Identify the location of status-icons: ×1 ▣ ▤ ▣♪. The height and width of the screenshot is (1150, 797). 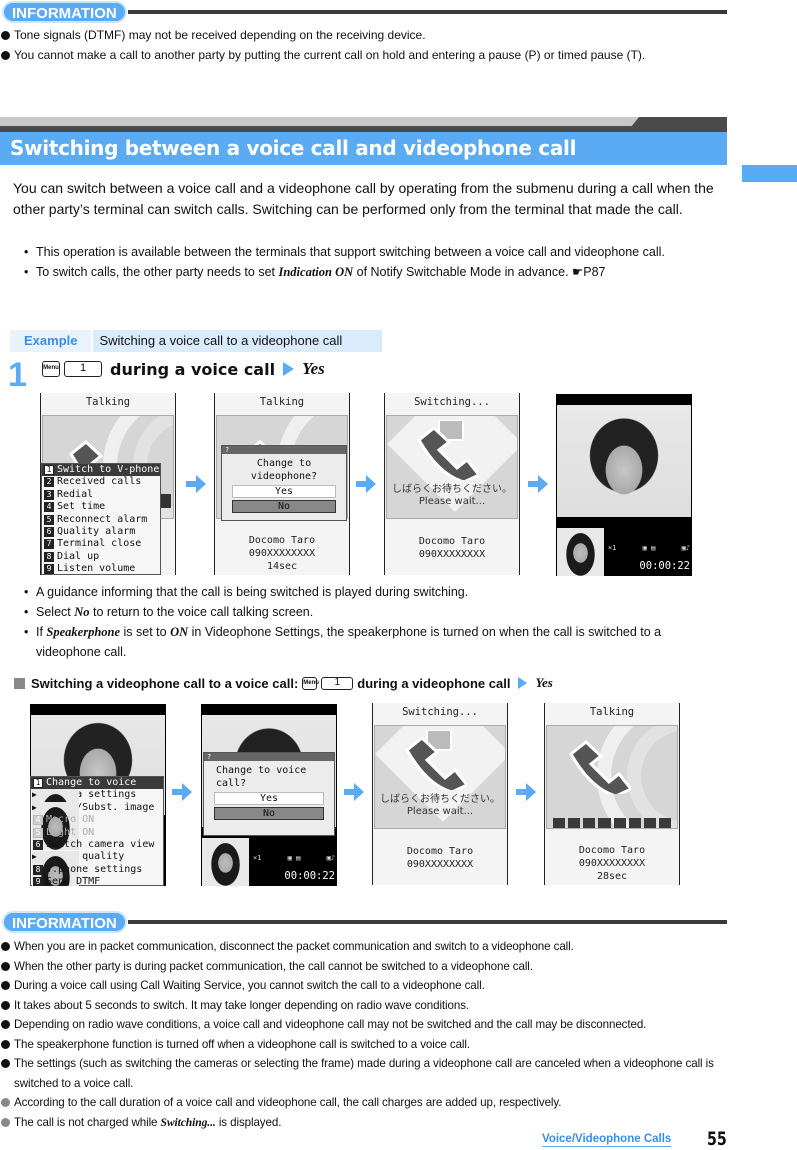
(294, 858).